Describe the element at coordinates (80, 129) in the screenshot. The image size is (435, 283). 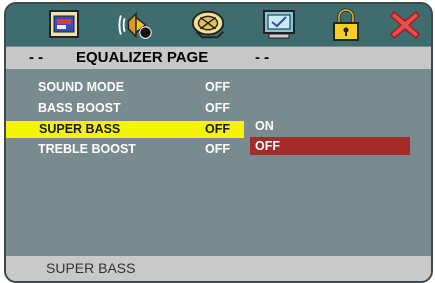
I see `menu-item-label: SUPER BASS` at that location.